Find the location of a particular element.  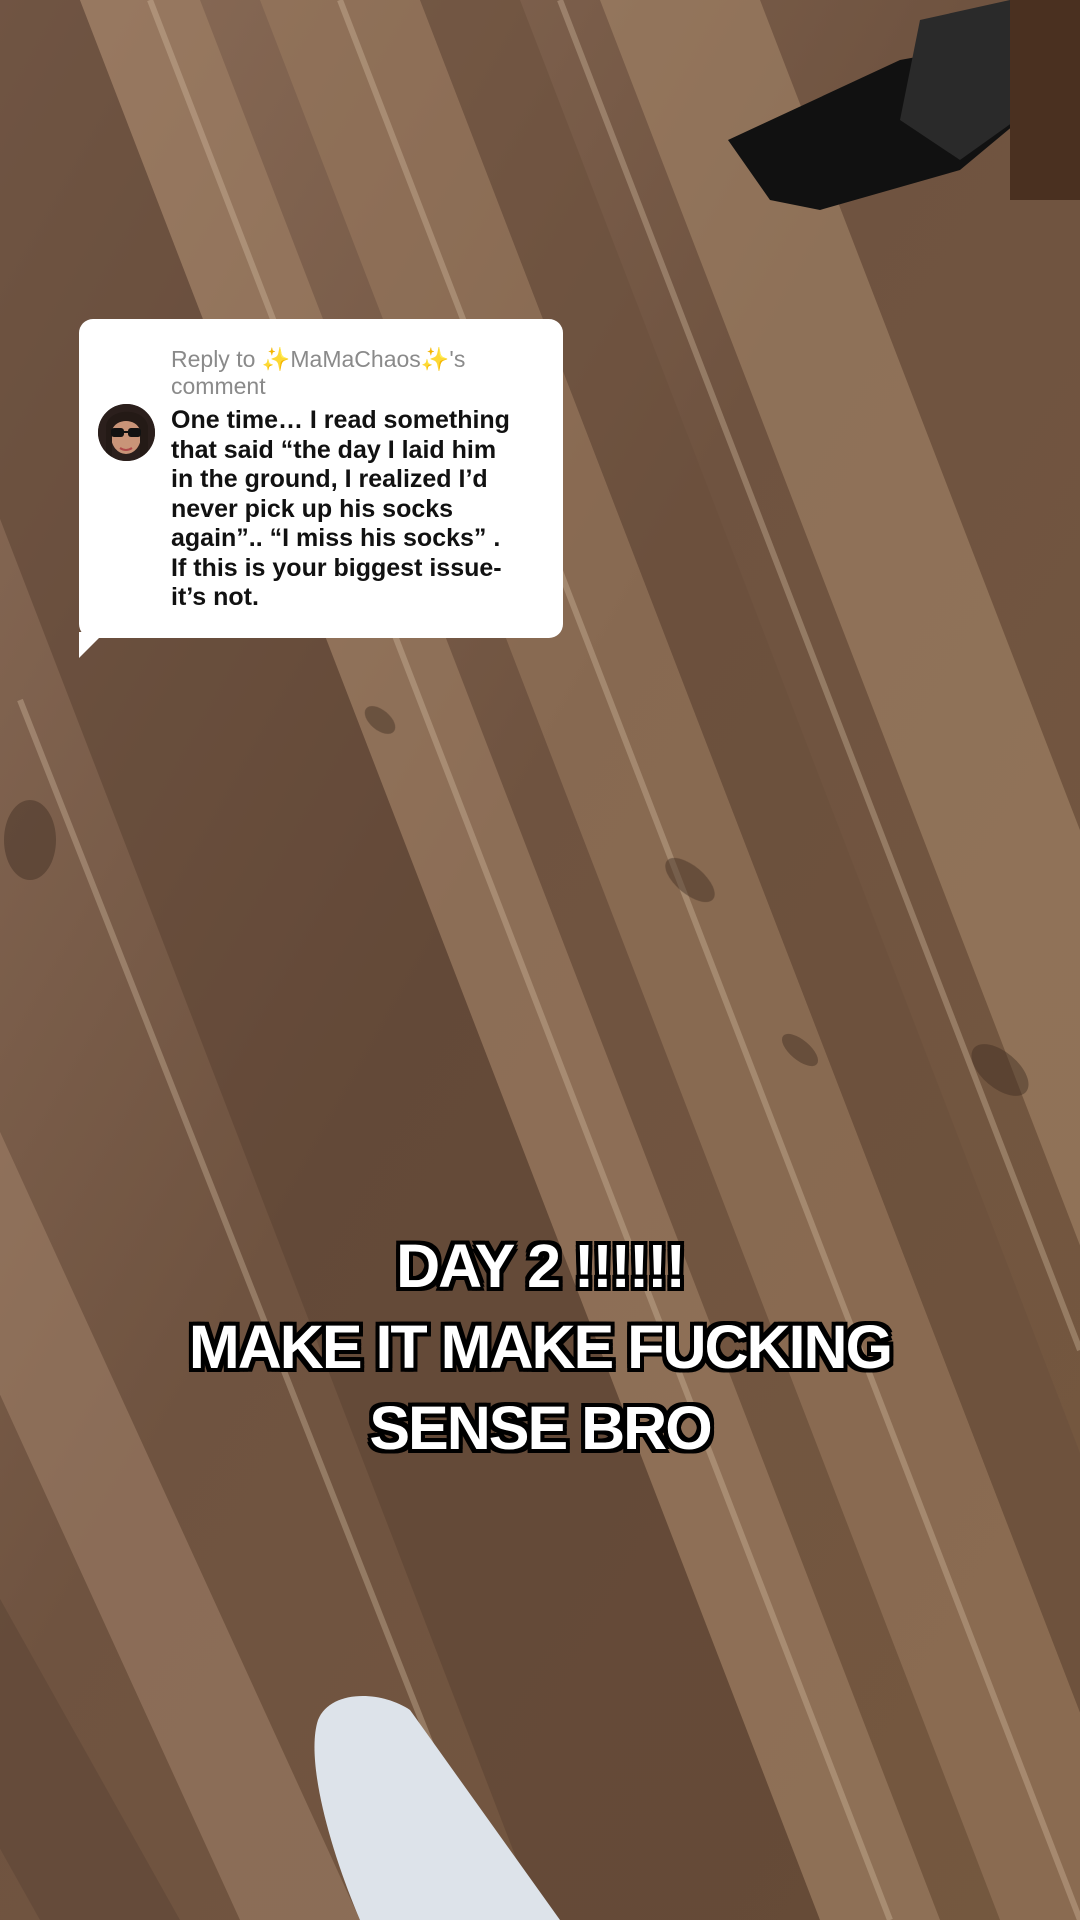

reply-body-line: One time… I read something is located at coordinates (340, 420).